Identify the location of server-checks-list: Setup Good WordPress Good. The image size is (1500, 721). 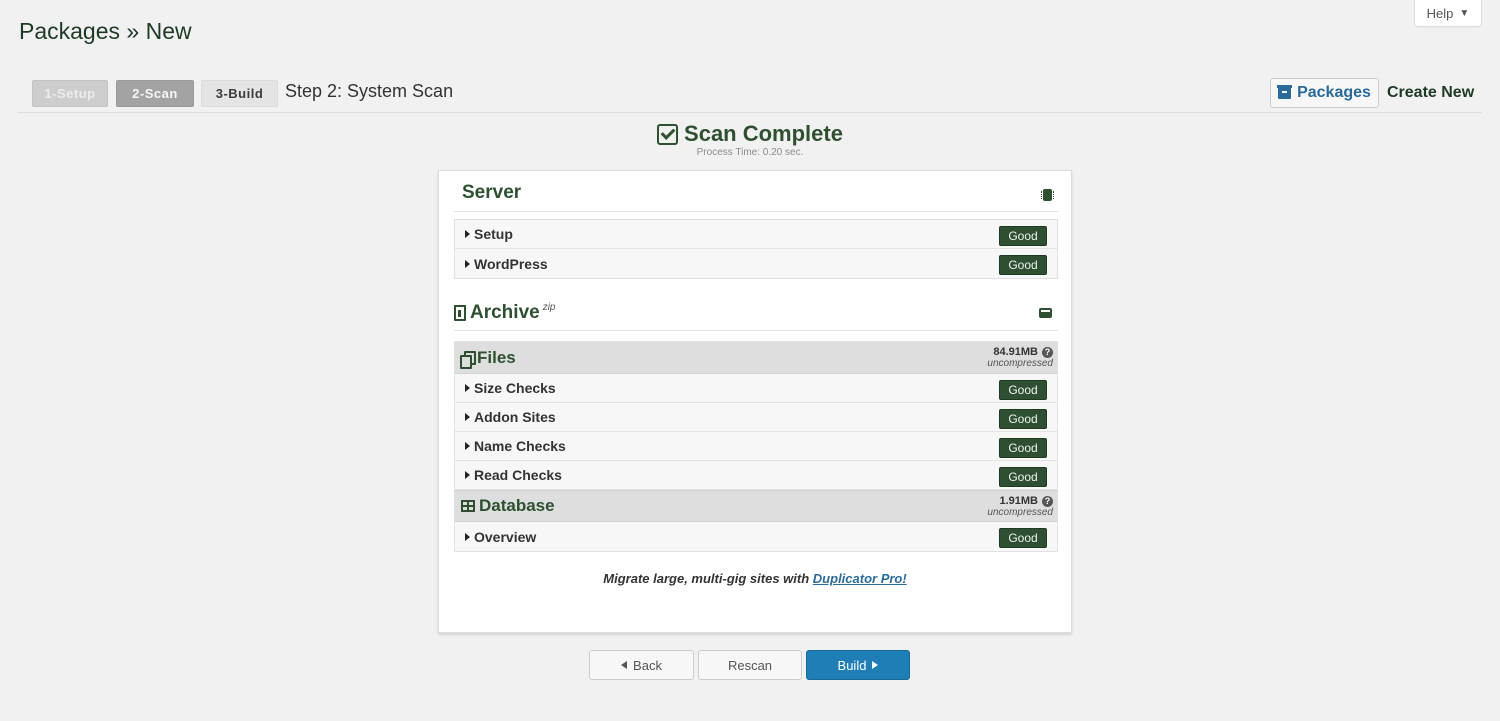
(756, 249).